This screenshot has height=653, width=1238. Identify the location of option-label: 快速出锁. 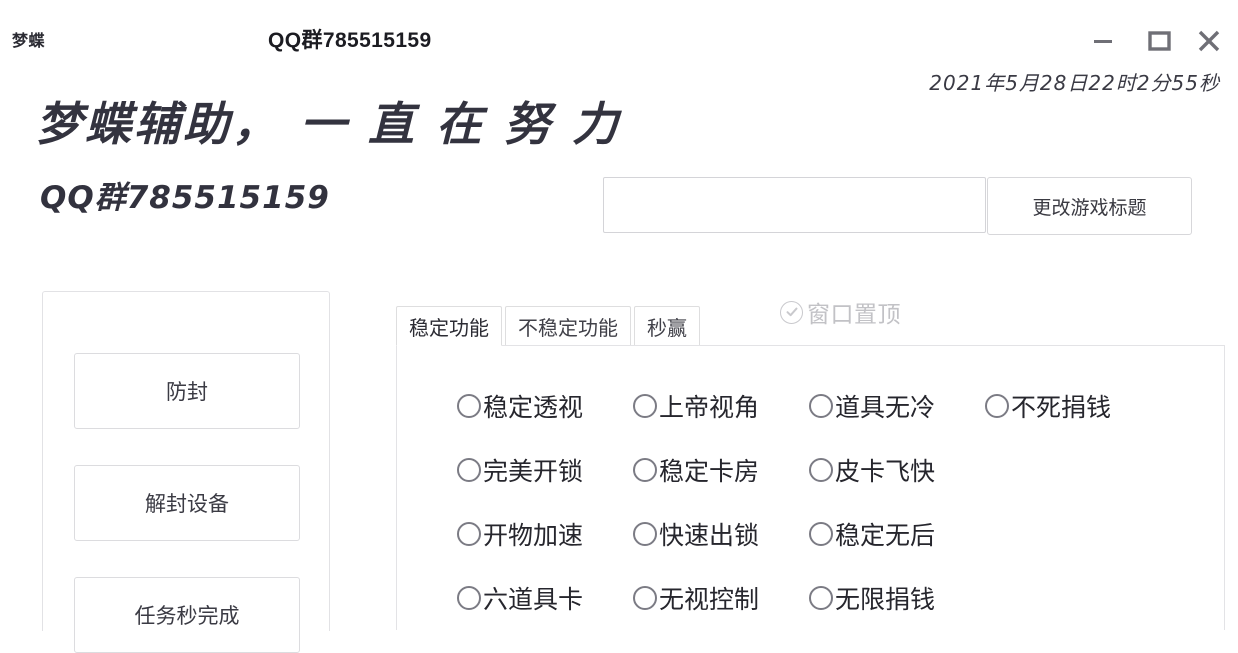
(709, 536).